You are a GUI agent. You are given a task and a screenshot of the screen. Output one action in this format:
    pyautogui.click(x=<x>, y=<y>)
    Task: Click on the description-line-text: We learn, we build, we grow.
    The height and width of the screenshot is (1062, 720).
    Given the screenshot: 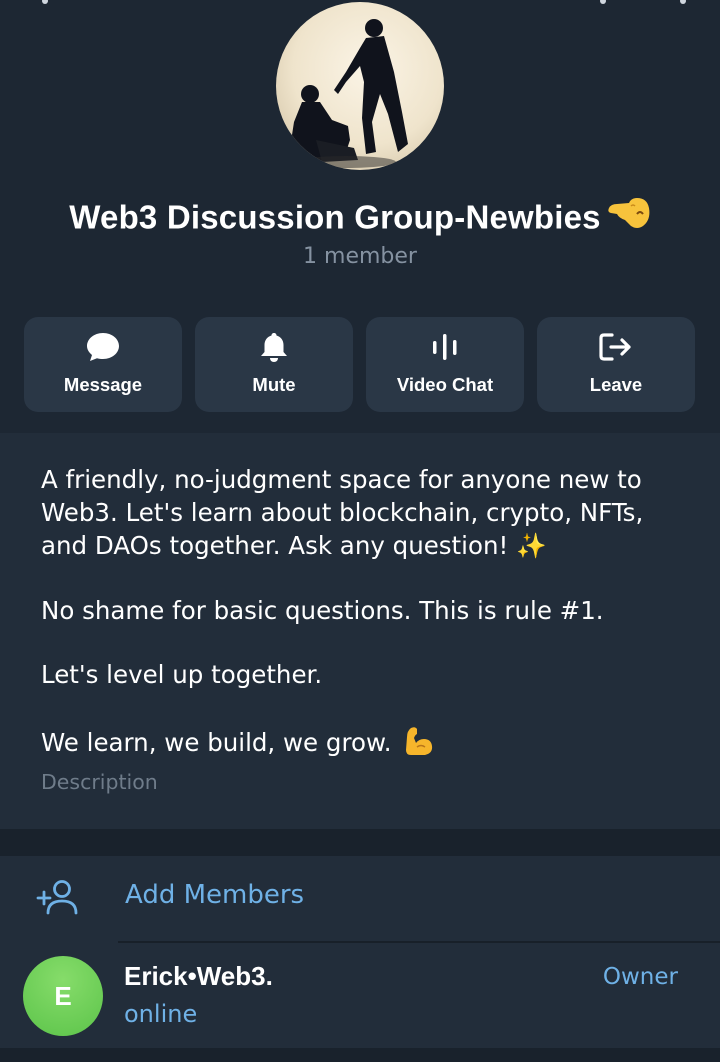 What is the action you would take?
    pyautogui.click(x=216, y=742)
    